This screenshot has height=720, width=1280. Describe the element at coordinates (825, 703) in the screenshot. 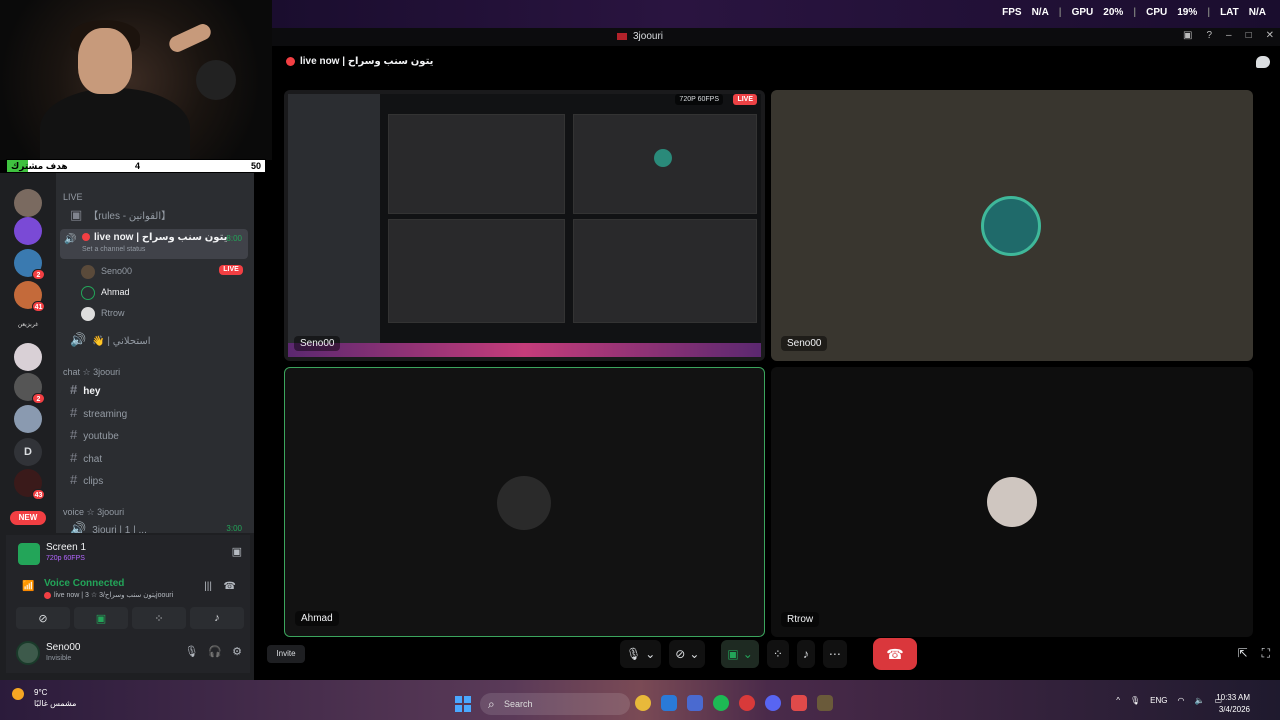

I see `minecraft-icon` at that location.